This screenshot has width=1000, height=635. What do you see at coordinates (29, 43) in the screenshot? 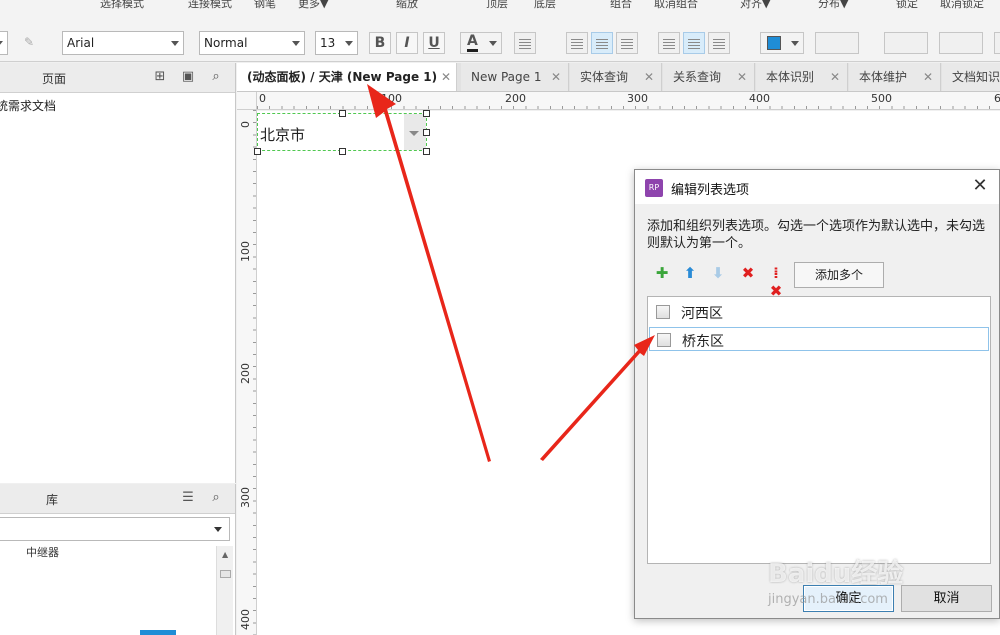
I see `format-painter-icon: ✎` at bounding box center [29, 43].